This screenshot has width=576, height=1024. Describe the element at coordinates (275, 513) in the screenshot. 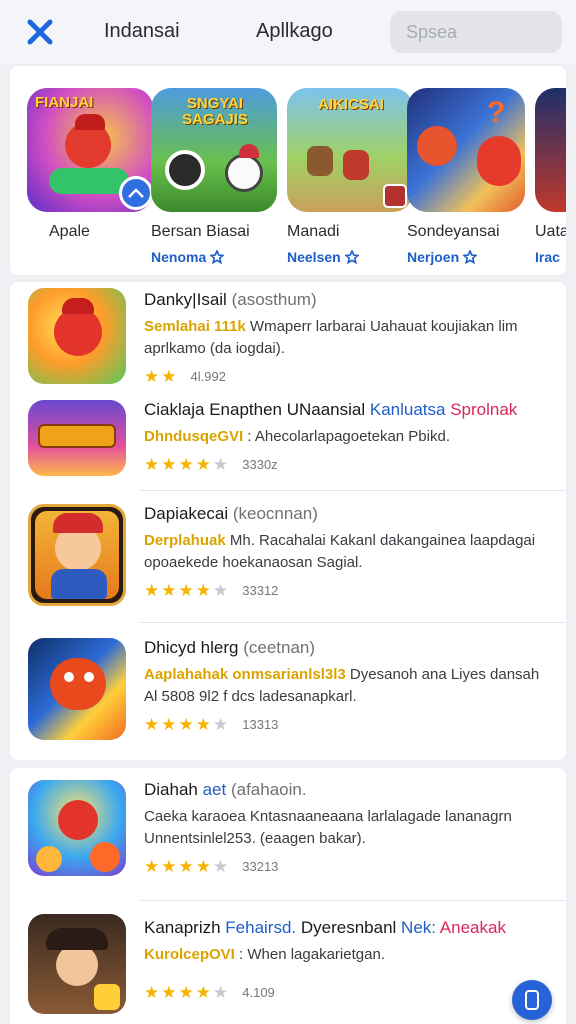

I see `app-subtitle: (keocnnan)` at that location.